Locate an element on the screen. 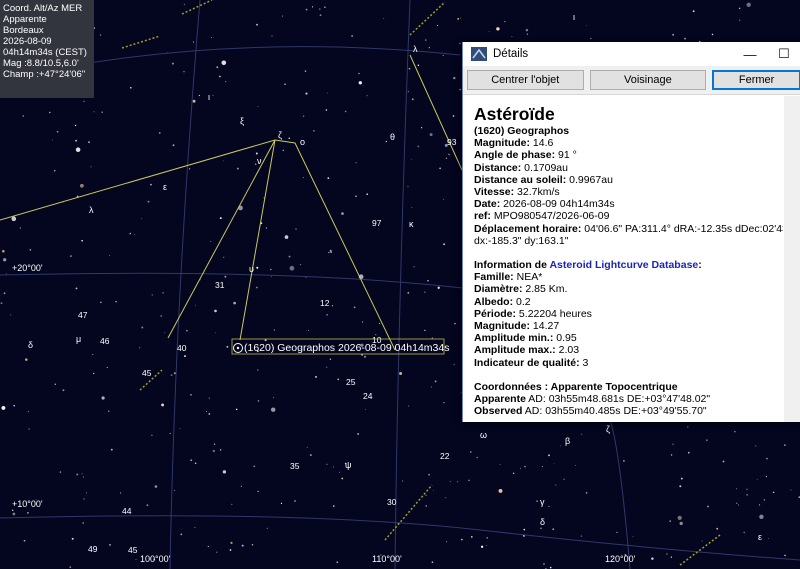 This screenshot has width=800, height=569. field-label: ref: is located at coordinates (482, 216).